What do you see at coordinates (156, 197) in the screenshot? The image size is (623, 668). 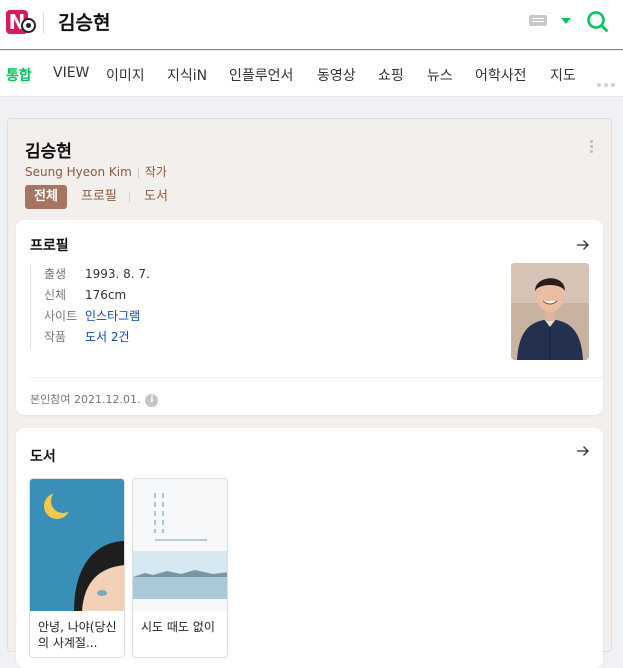 I see `subtab-books: 도서` at bounding box center [156, 197].